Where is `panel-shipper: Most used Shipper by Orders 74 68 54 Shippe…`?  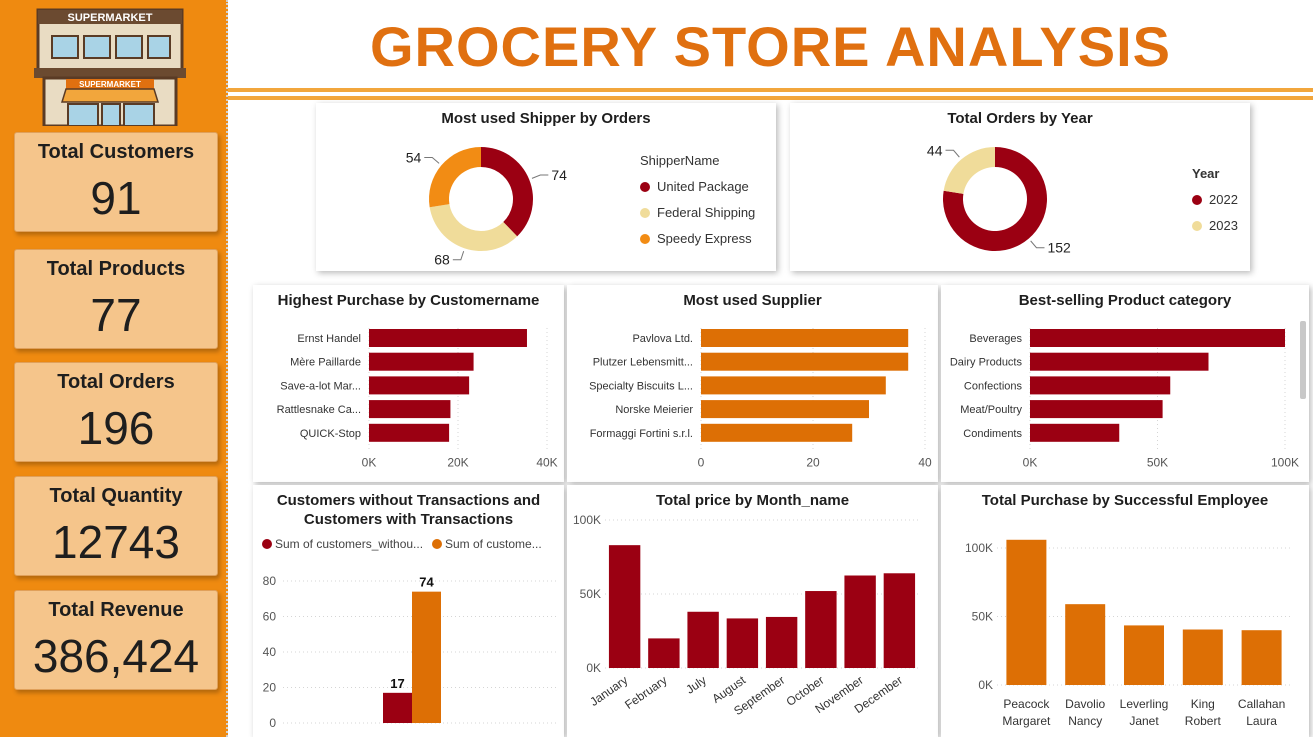 panel-shipper: Most used Shipper by Orders 74 68 54 Shippe… is located at coordinates (546, 187).